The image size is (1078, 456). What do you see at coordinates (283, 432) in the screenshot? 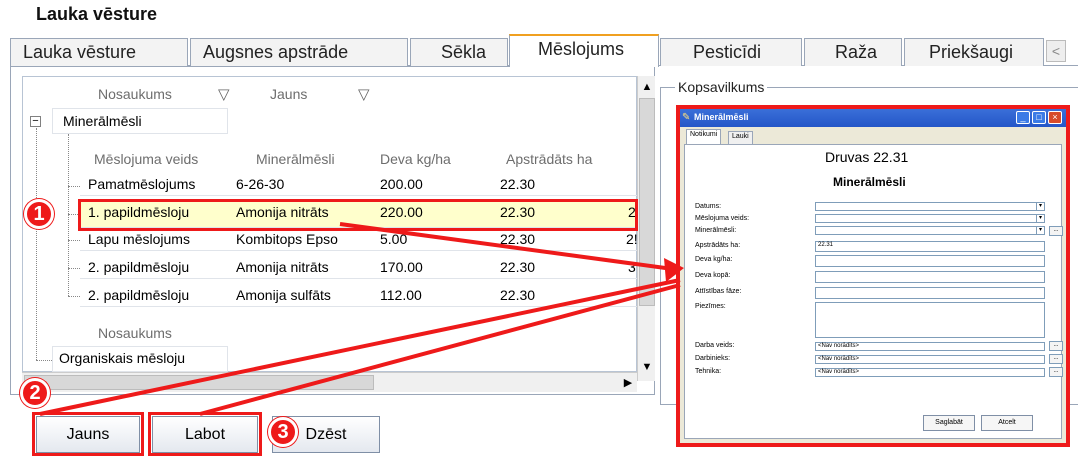
I see `step-badge-3: 3` at bounding box center [283, 432].